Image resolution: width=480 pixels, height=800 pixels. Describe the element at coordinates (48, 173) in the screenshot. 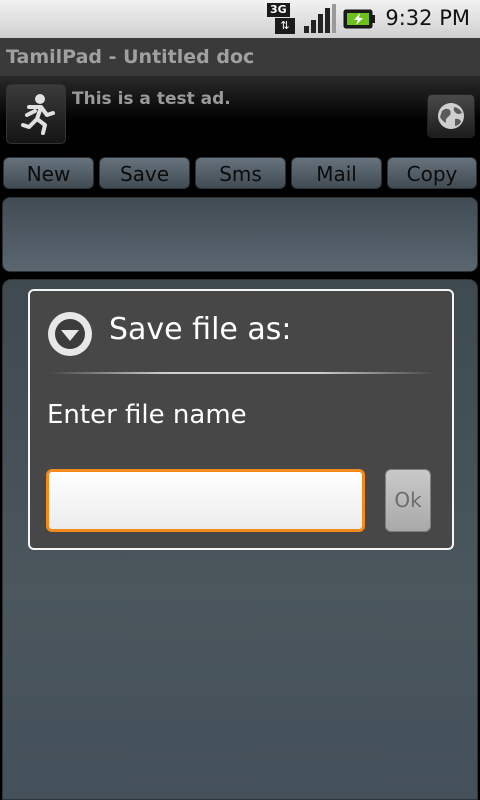

I see `new-button: New` at that location.